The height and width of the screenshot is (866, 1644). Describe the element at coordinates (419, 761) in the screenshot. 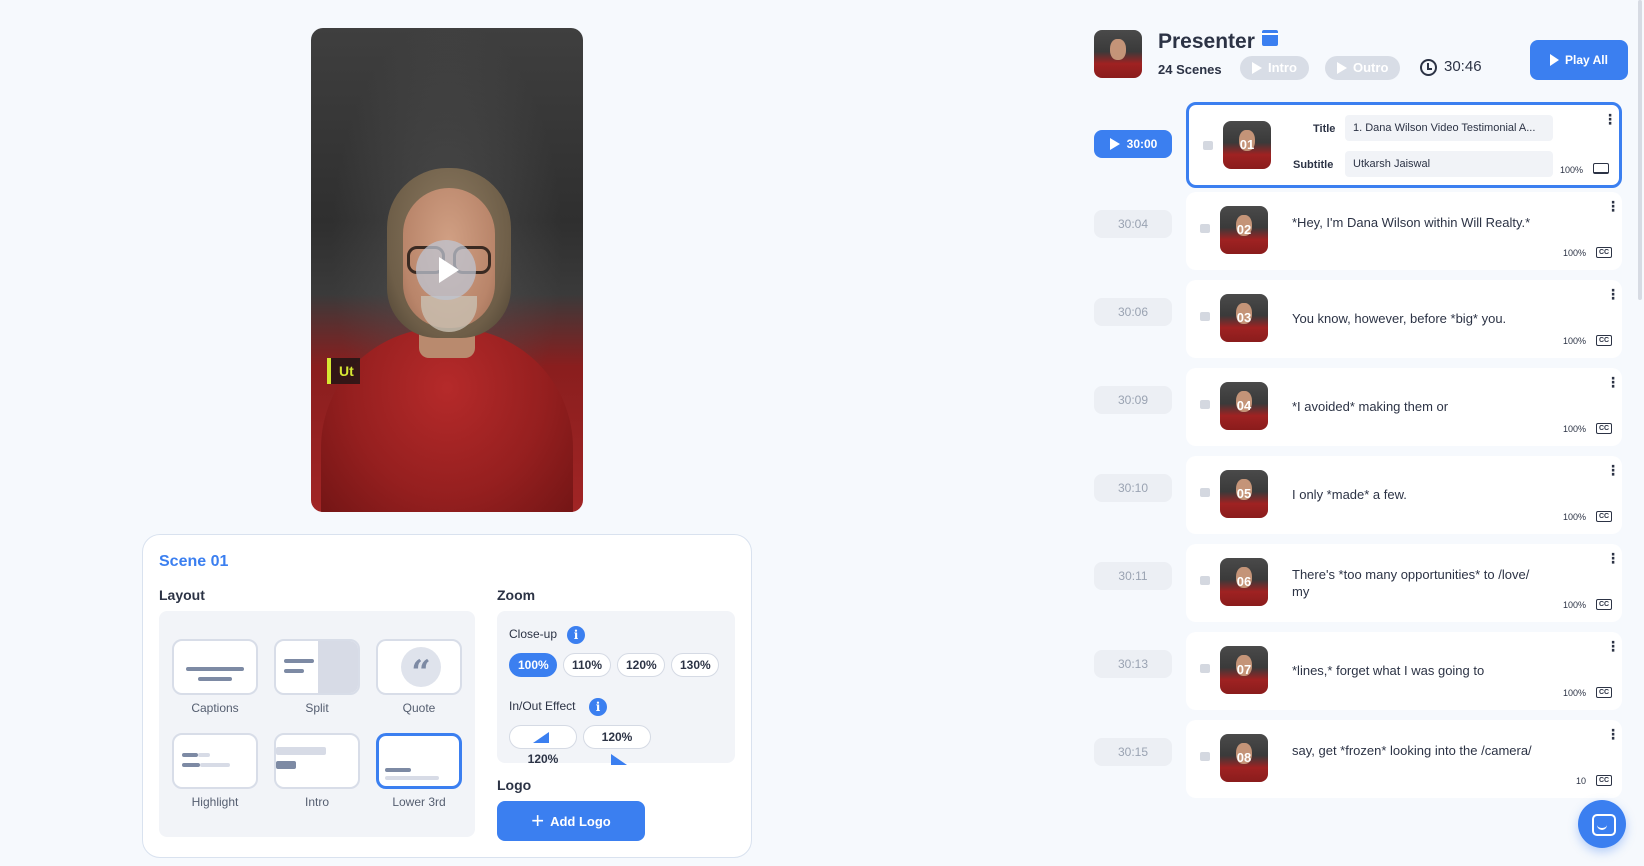

I see `layout-preview-lower-third` at that location.